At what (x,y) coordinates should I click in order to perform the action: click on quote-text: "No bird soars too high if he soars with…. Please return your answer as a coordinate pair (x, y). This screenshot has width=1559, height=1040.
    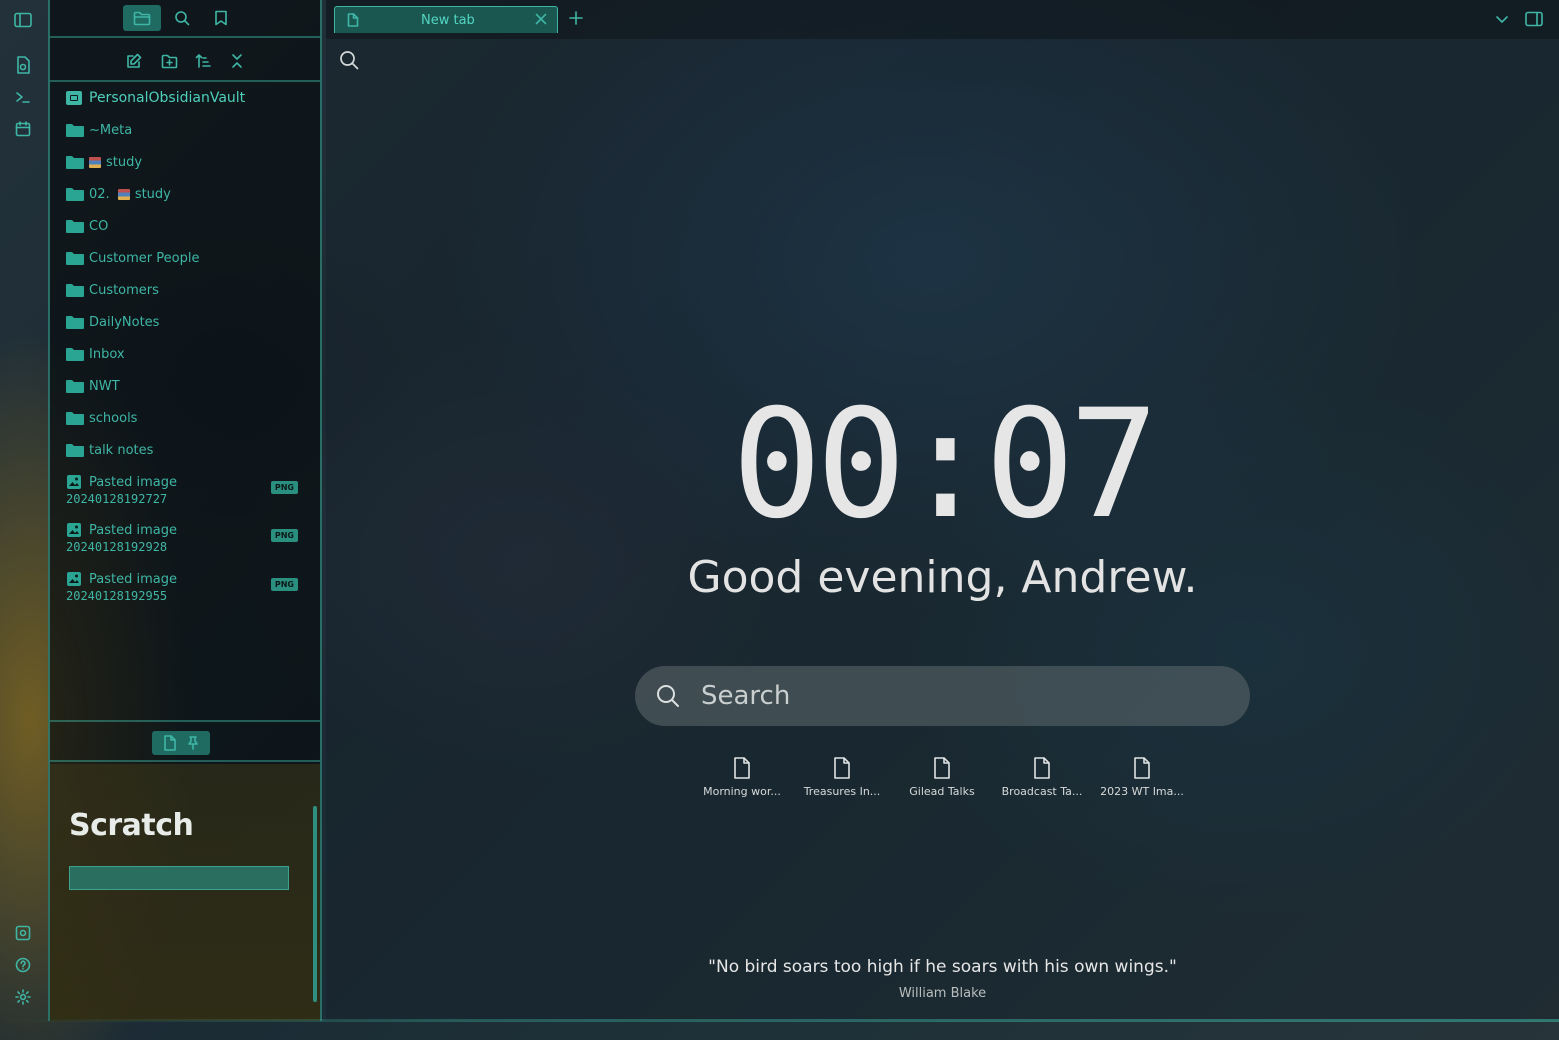
    Looking at the image, I should click on (942, 967).